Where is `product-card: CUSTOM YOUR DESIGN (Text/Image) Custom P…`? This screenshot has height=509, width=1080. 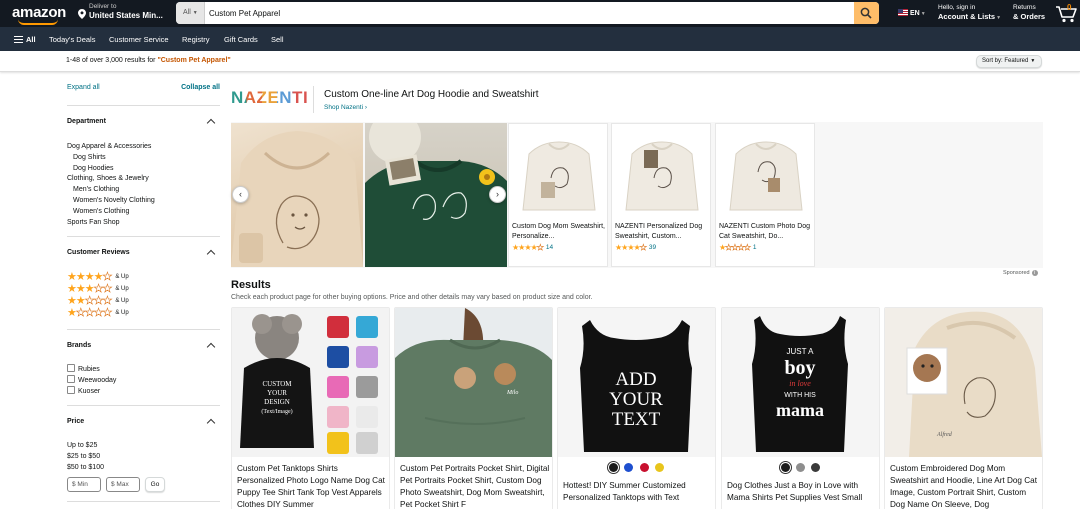 product-card: CUSTOM YOUR DESIGN (Text/Image) Custom P… is located at coordinates (310, 408).